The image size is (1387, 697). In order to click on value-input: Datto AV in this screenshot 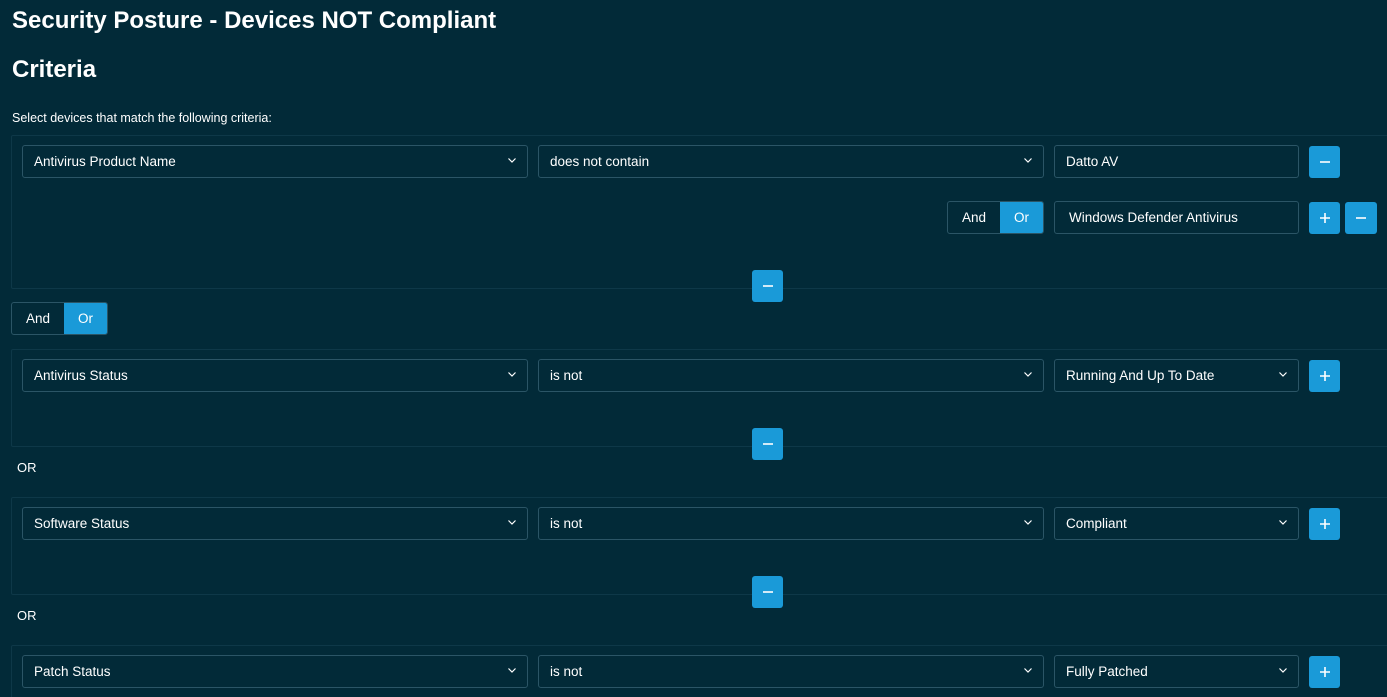, I will do `click(1176, 161)`.